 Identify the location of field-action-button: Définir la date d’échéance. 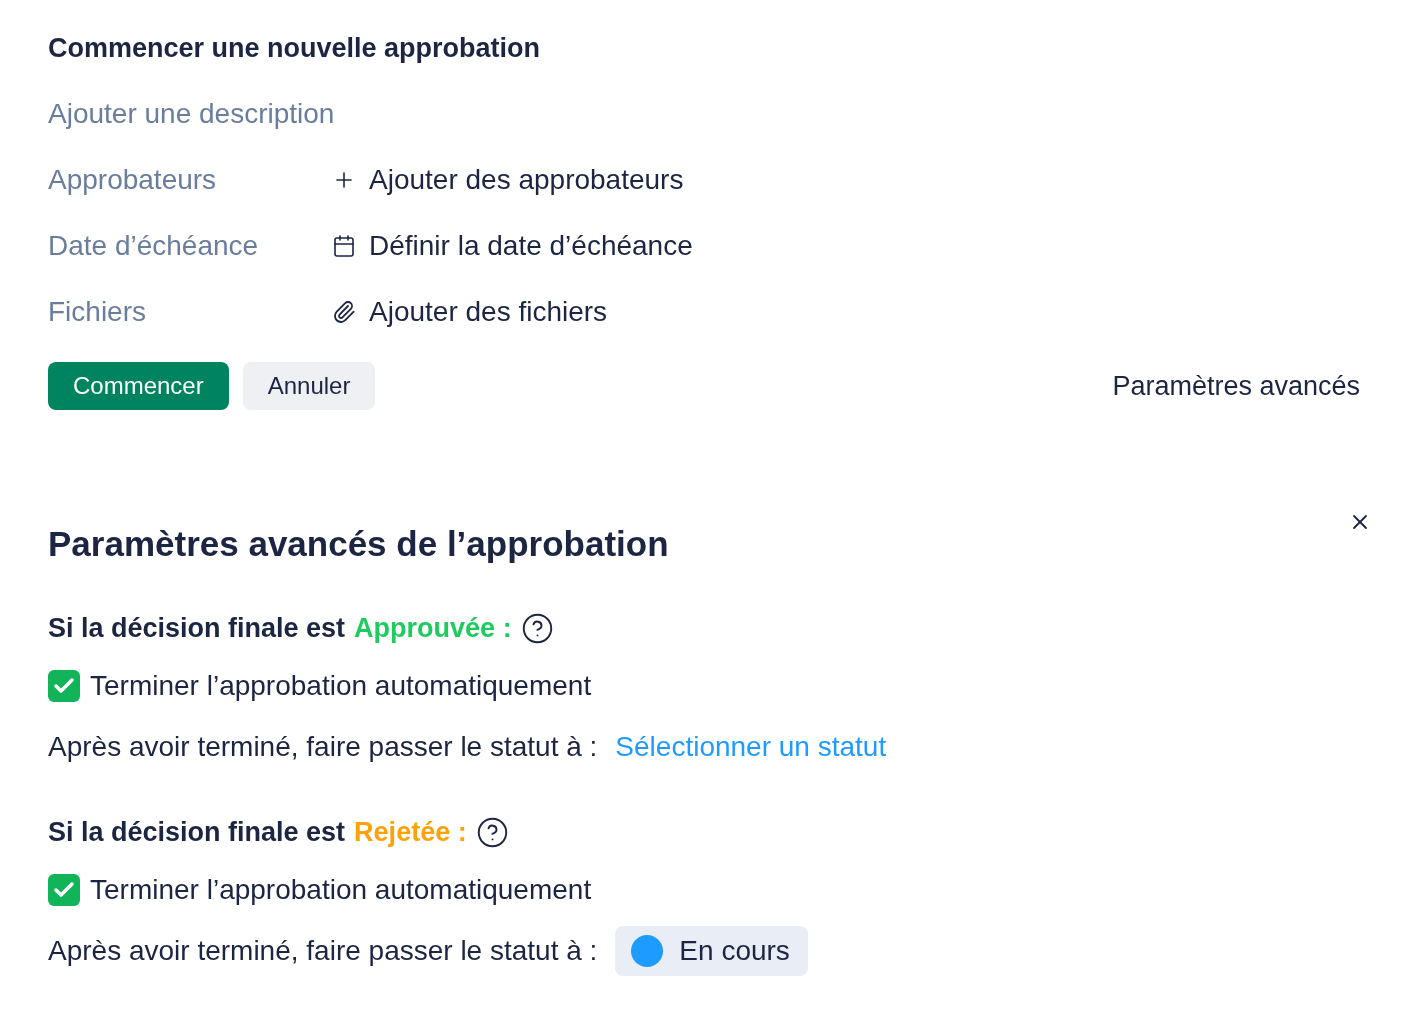
(512, 246).